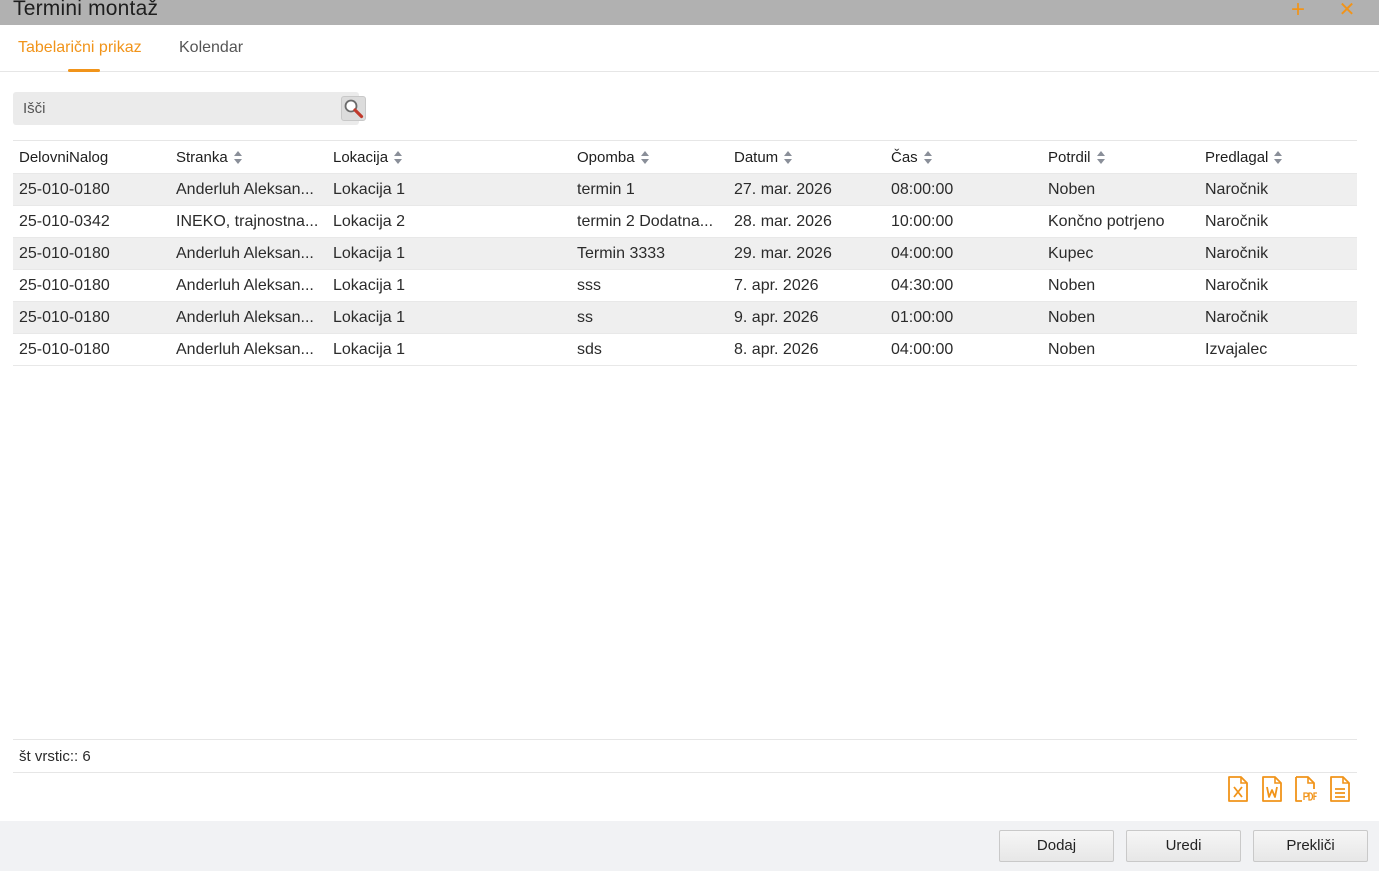  Describe the element at coordinates (1123, 157) in the screenshot. I see `column-header-potrdil: Potrdil` at that location.